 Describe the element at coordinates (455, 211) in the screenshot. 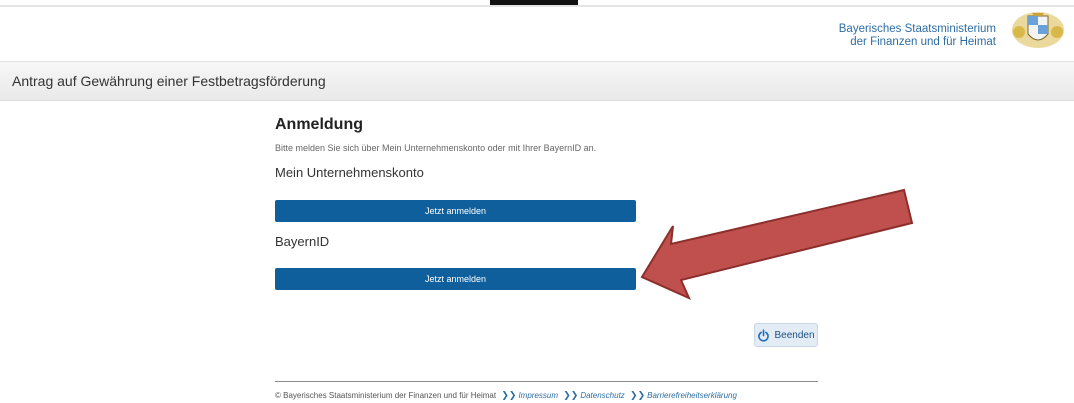

I see `unternehmenskonto-login-button: Jetzt anmelden` at that location.